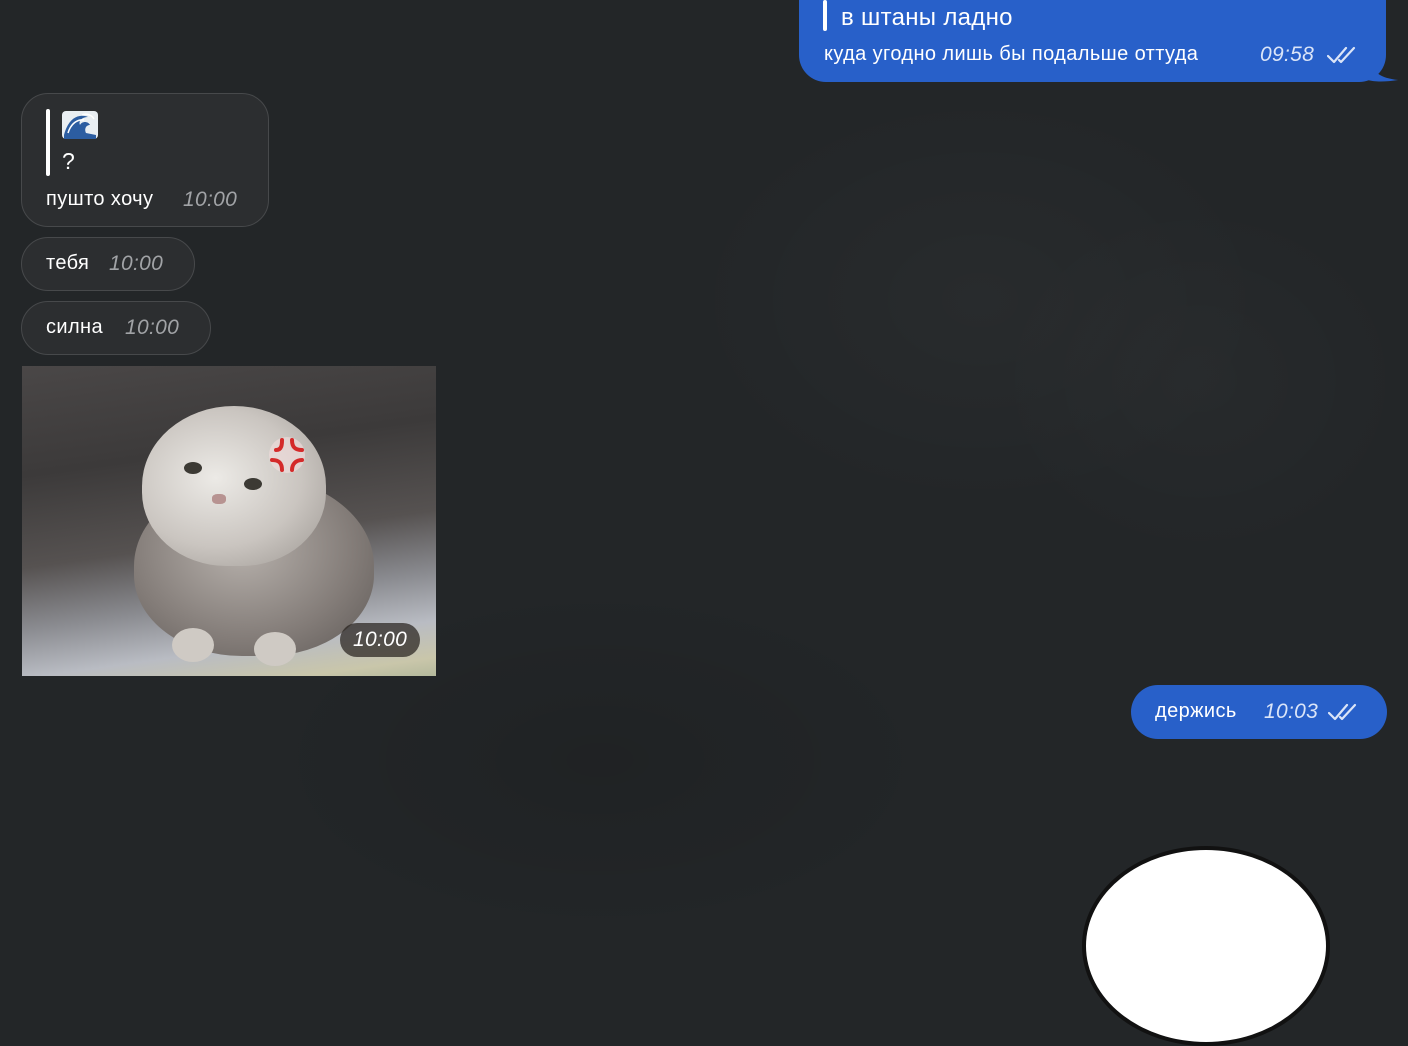 The height and width of the screenshot is (1046, 1408). What do you see at coordinates (80, 125) in the screenshot?
I see `wave-emoji` at bounding box center [80, 125].